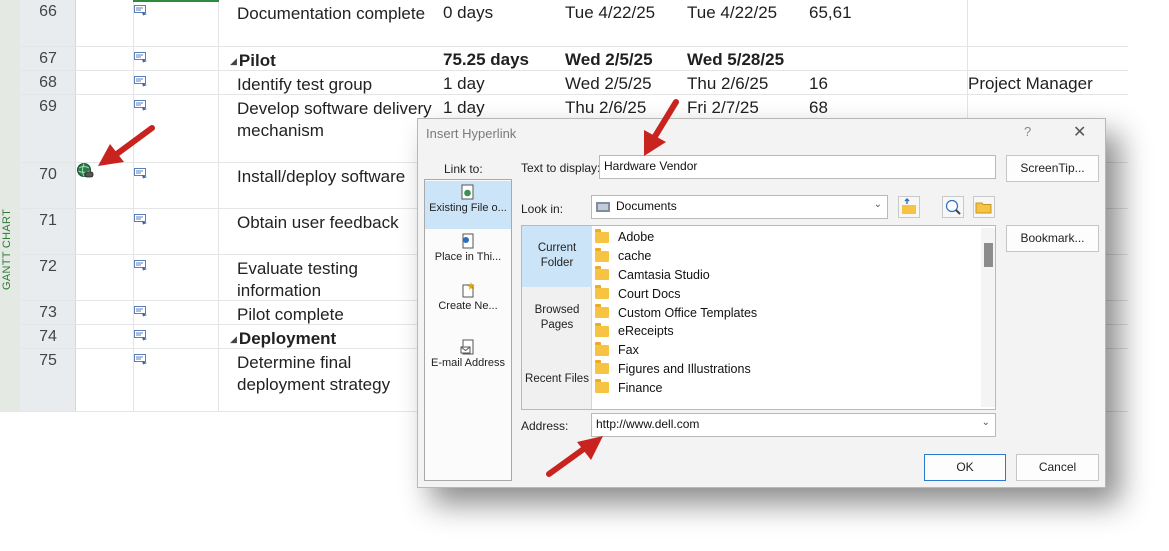 This screenshot has height=551, width=1169. I want to click on address-input: http://www.dell.com ⌄, so click(793, 425).